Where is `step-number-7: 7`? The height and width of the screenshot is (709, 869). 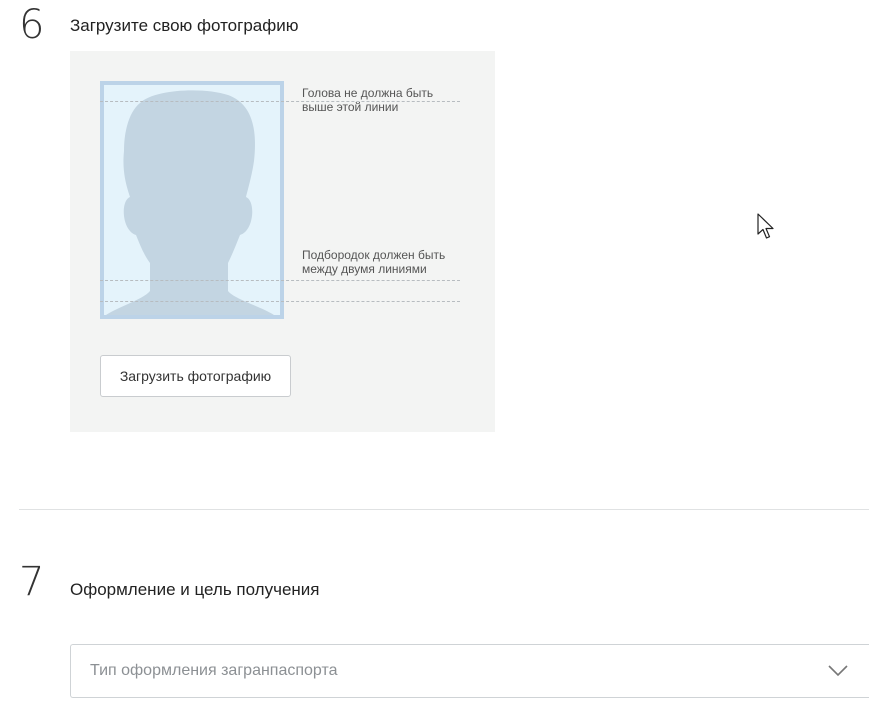
step-number-7: 7 is located at coordinates (32, 582).